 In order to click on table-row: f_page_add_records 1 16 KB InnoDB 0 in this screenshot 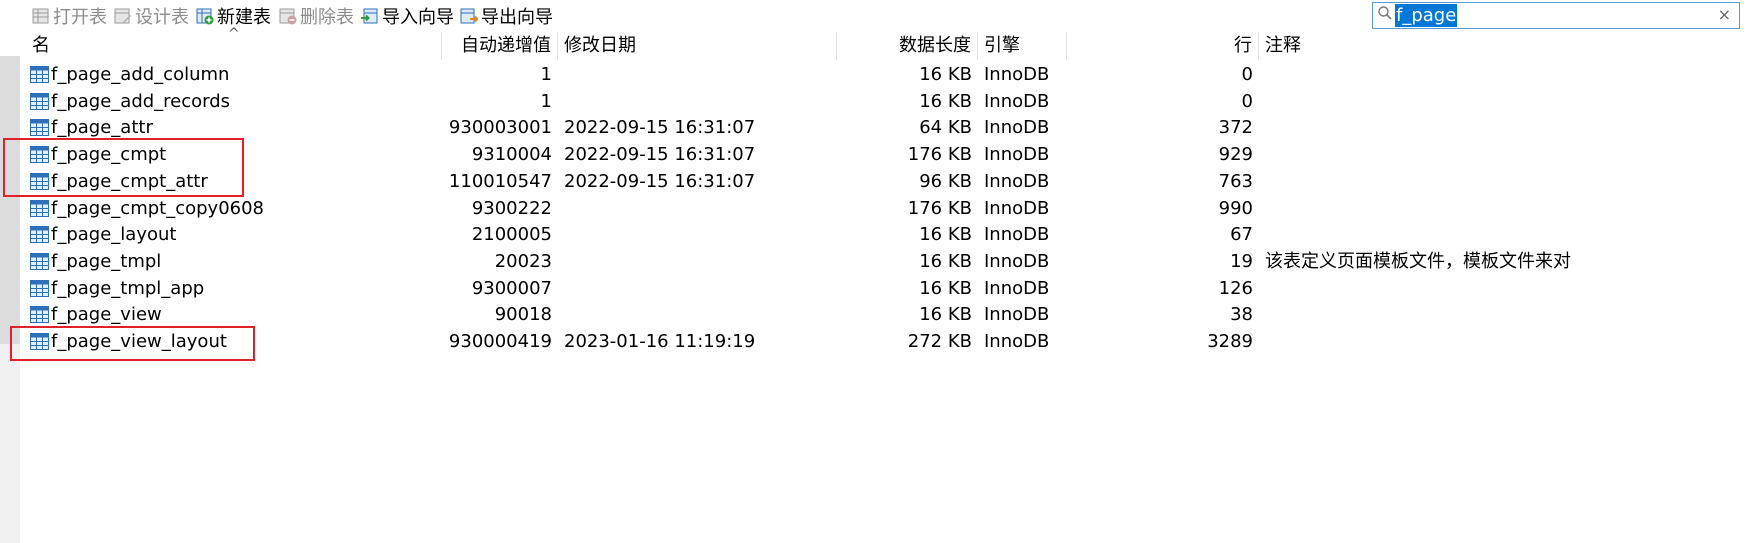, I will do `click(894, 101)`.